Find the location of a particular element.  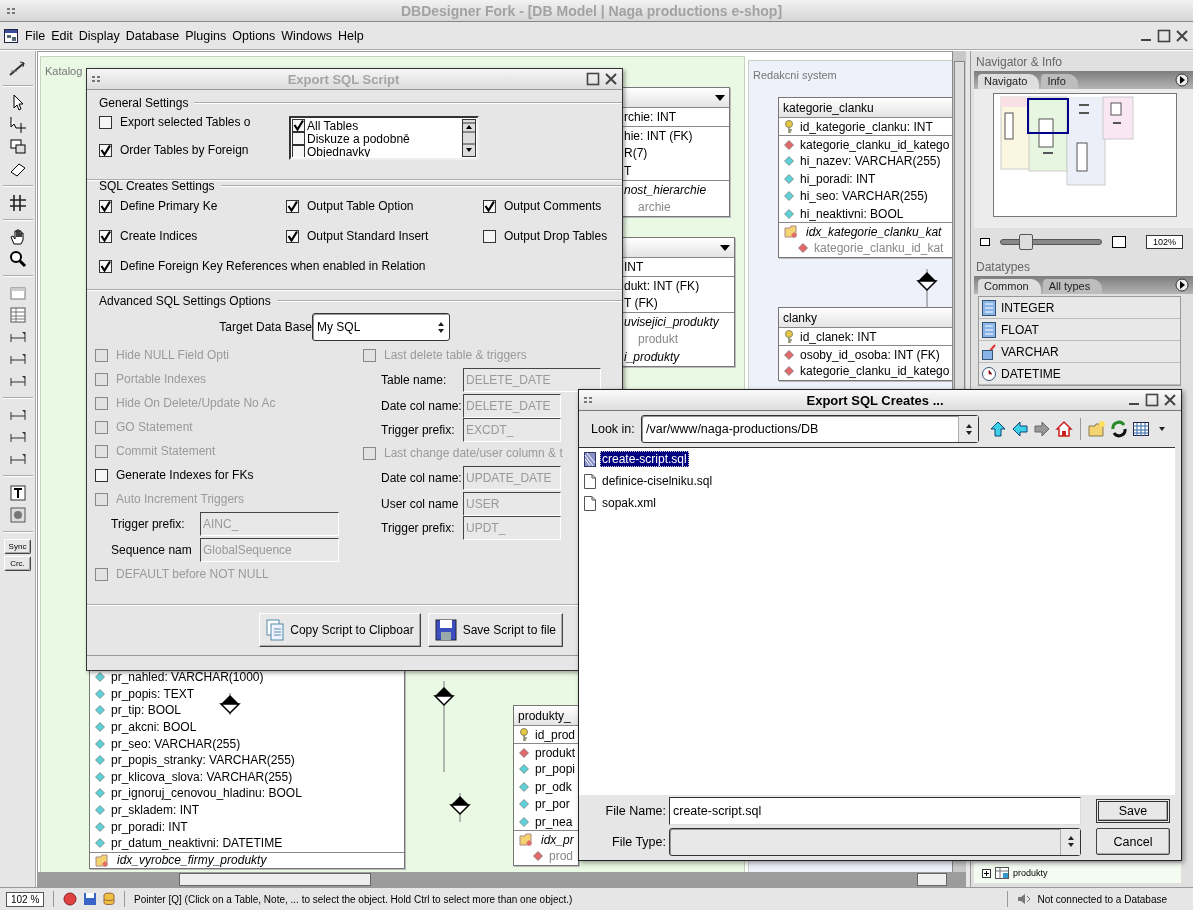

column-name: pr_odk is located at coordinates (553, 786).